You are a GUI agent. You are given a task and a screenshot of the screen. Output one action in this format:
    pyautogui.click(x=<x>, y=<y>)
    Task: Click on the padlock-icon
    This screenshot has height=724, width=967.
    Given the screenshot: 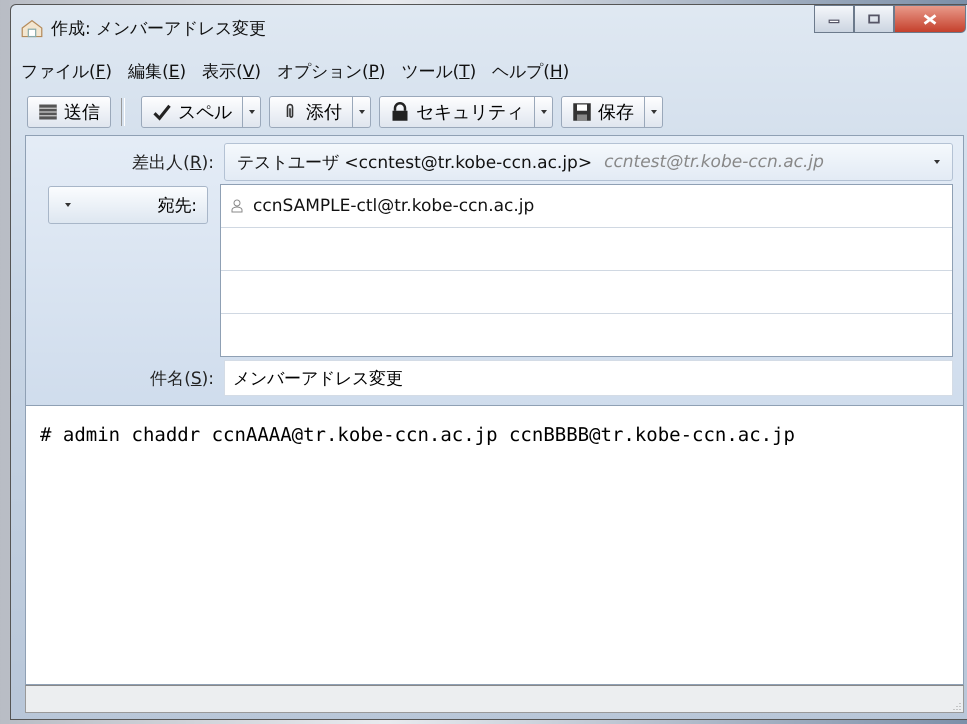 What is the action you would take?
    pyautogui.click(x=400, y=112)
    